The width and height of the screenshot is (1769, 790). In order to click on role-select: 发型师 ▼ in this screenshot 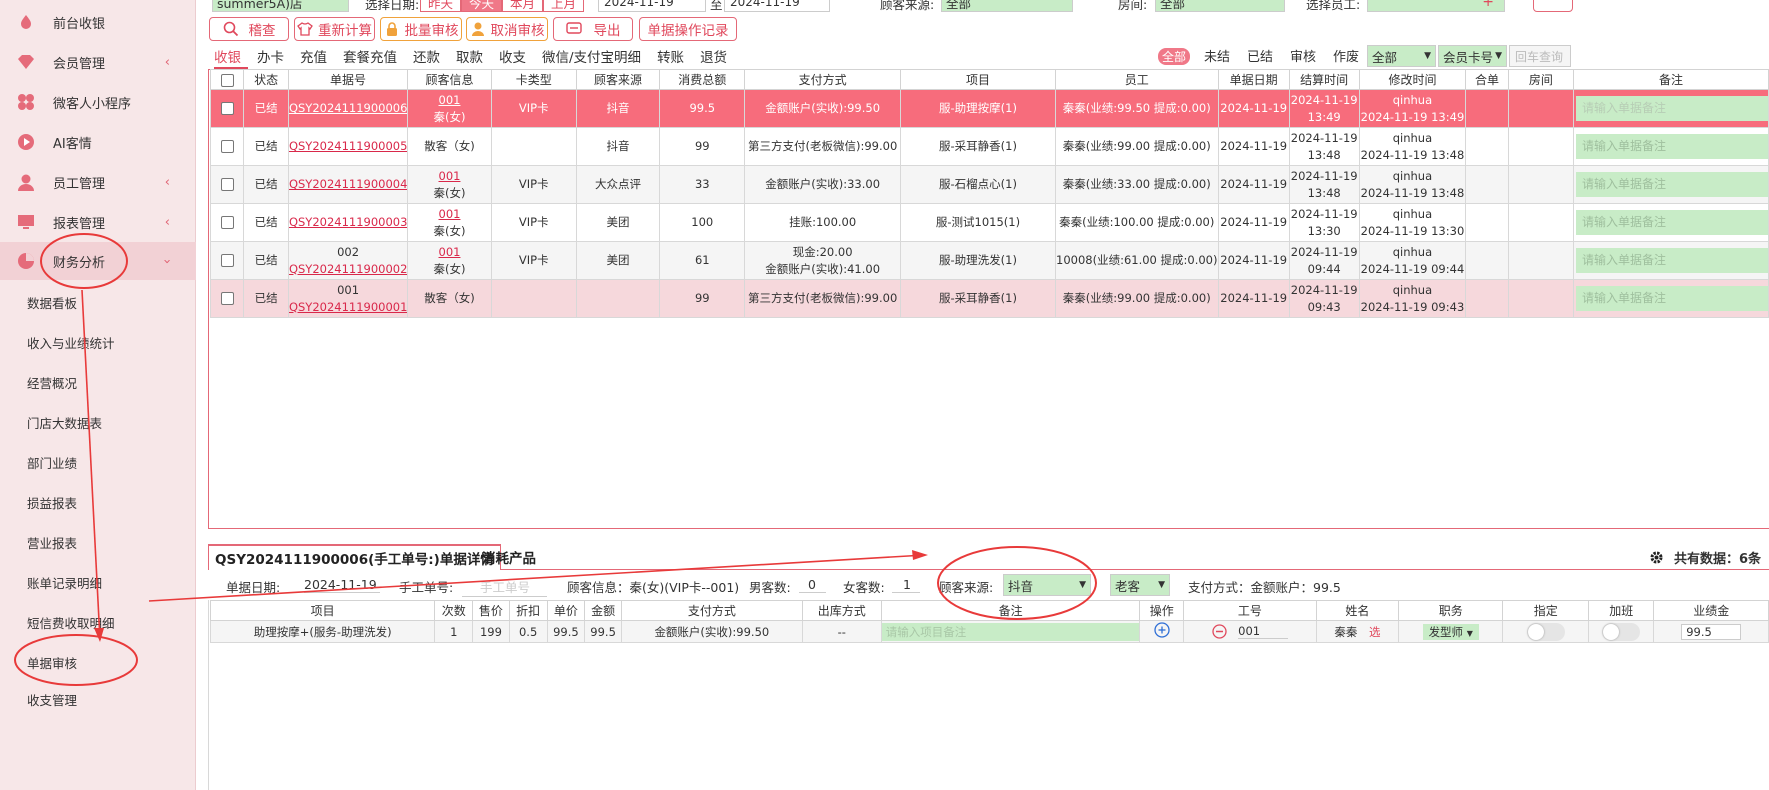, I will do `click(1450, 631)`.